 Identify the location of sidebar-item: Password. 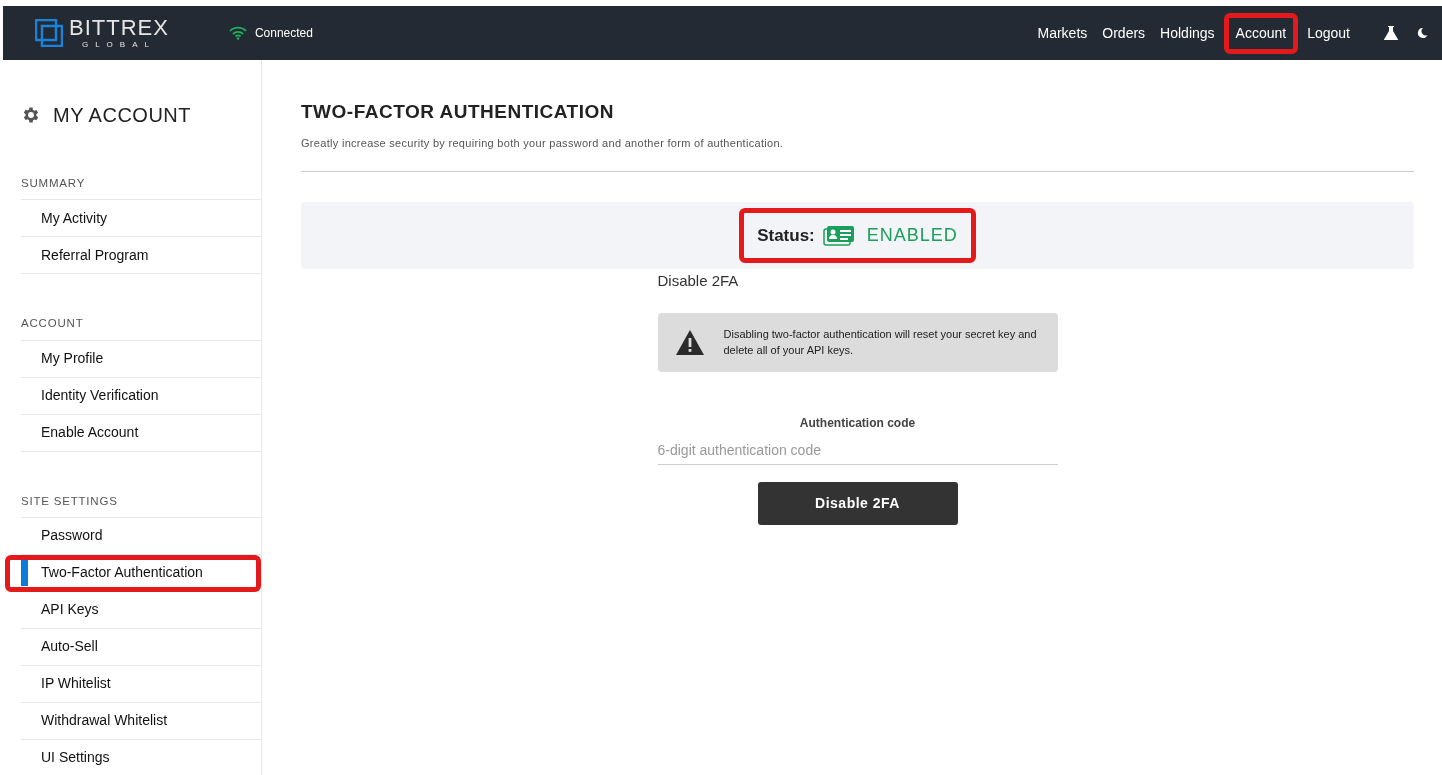
(141, 536).